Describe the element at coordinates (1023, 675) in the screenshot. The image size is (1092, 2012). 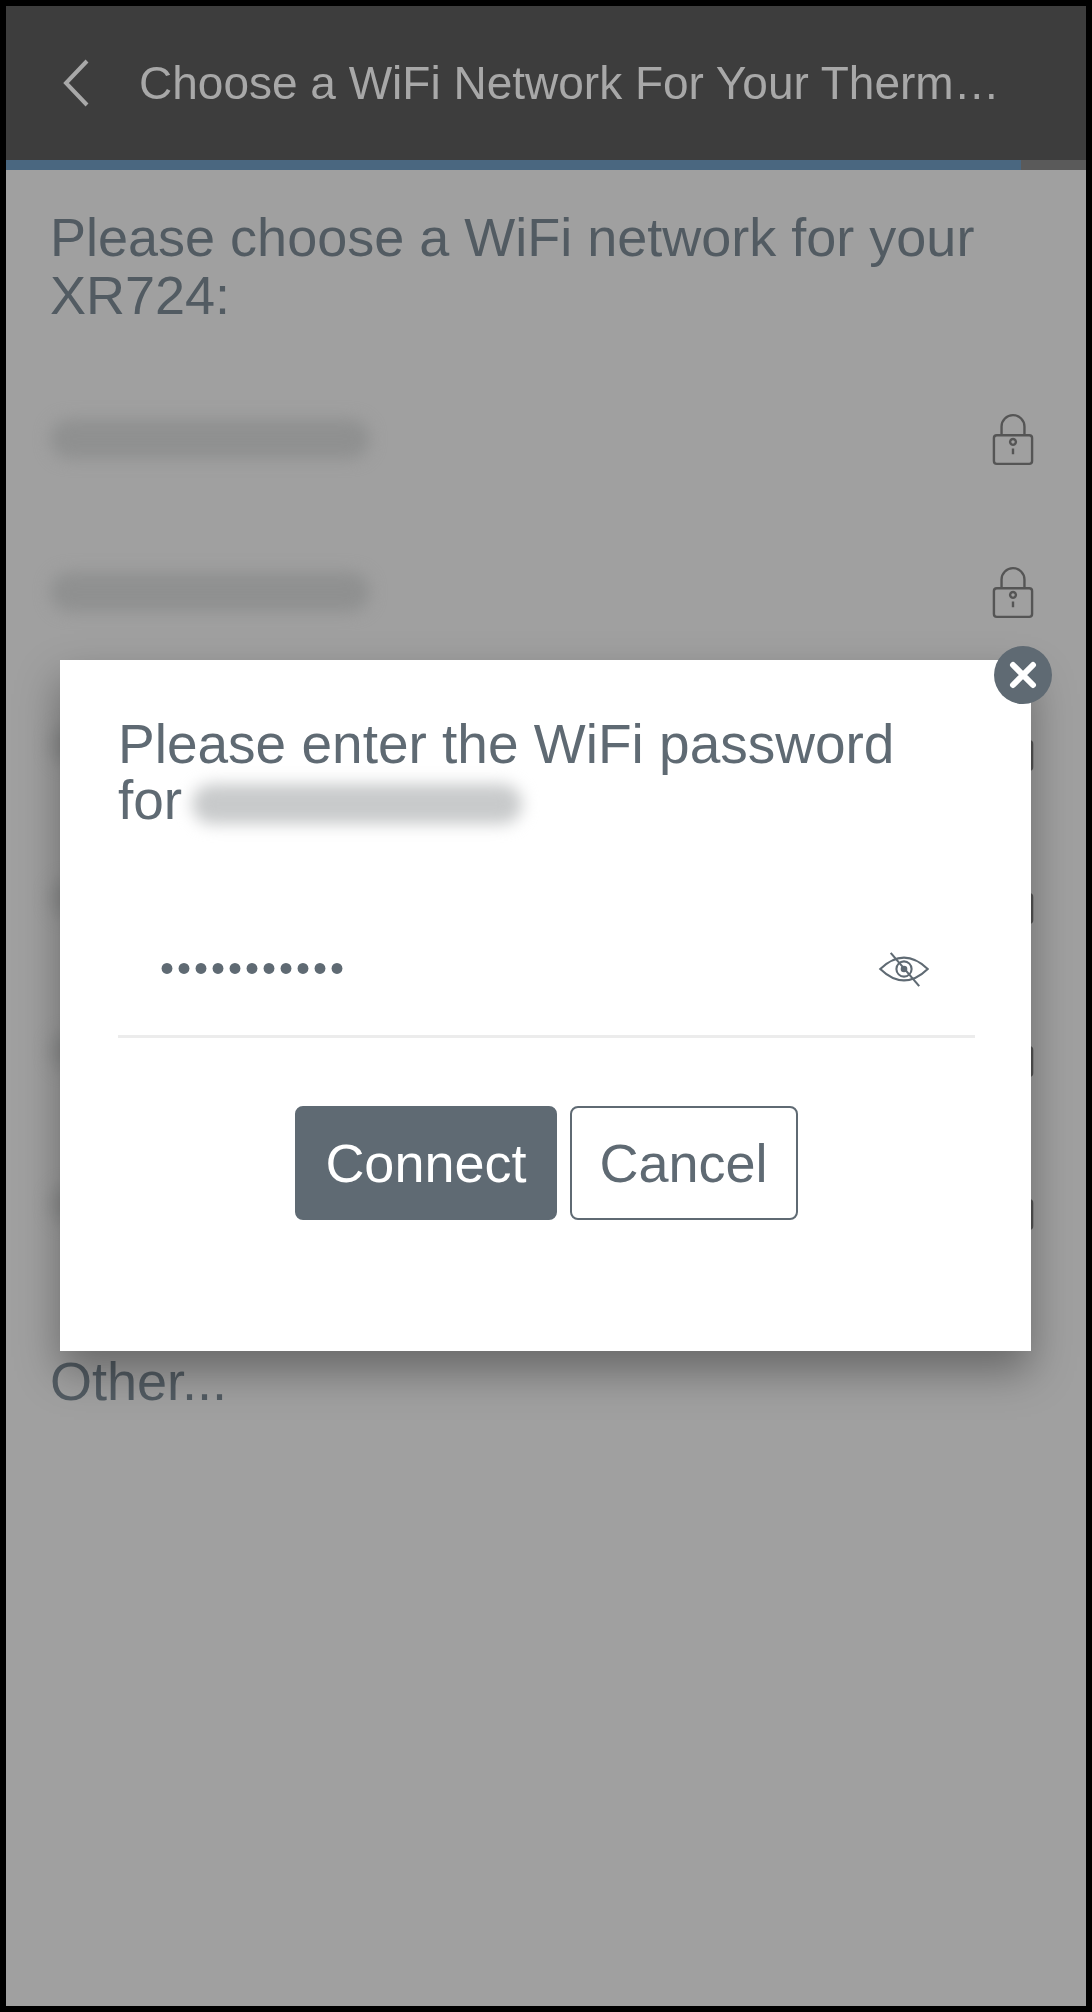
I see `close-icon` at that location.